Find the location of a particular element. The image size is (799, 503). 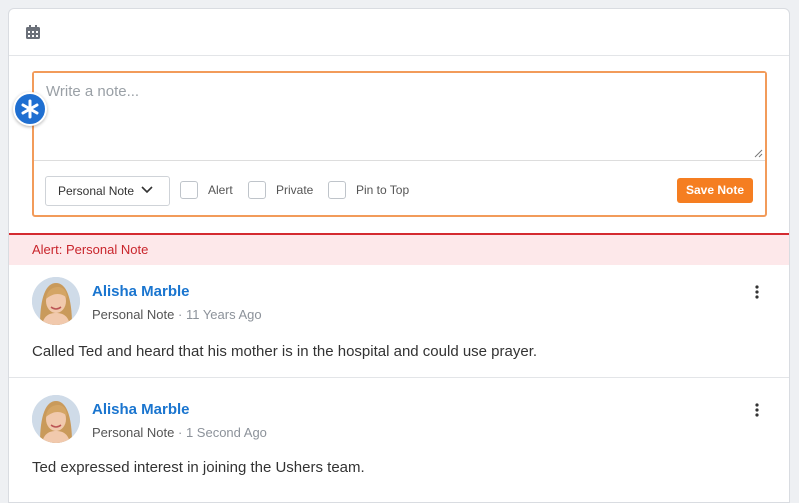

private-checkbox: Private is located at coordinates (280, 190).